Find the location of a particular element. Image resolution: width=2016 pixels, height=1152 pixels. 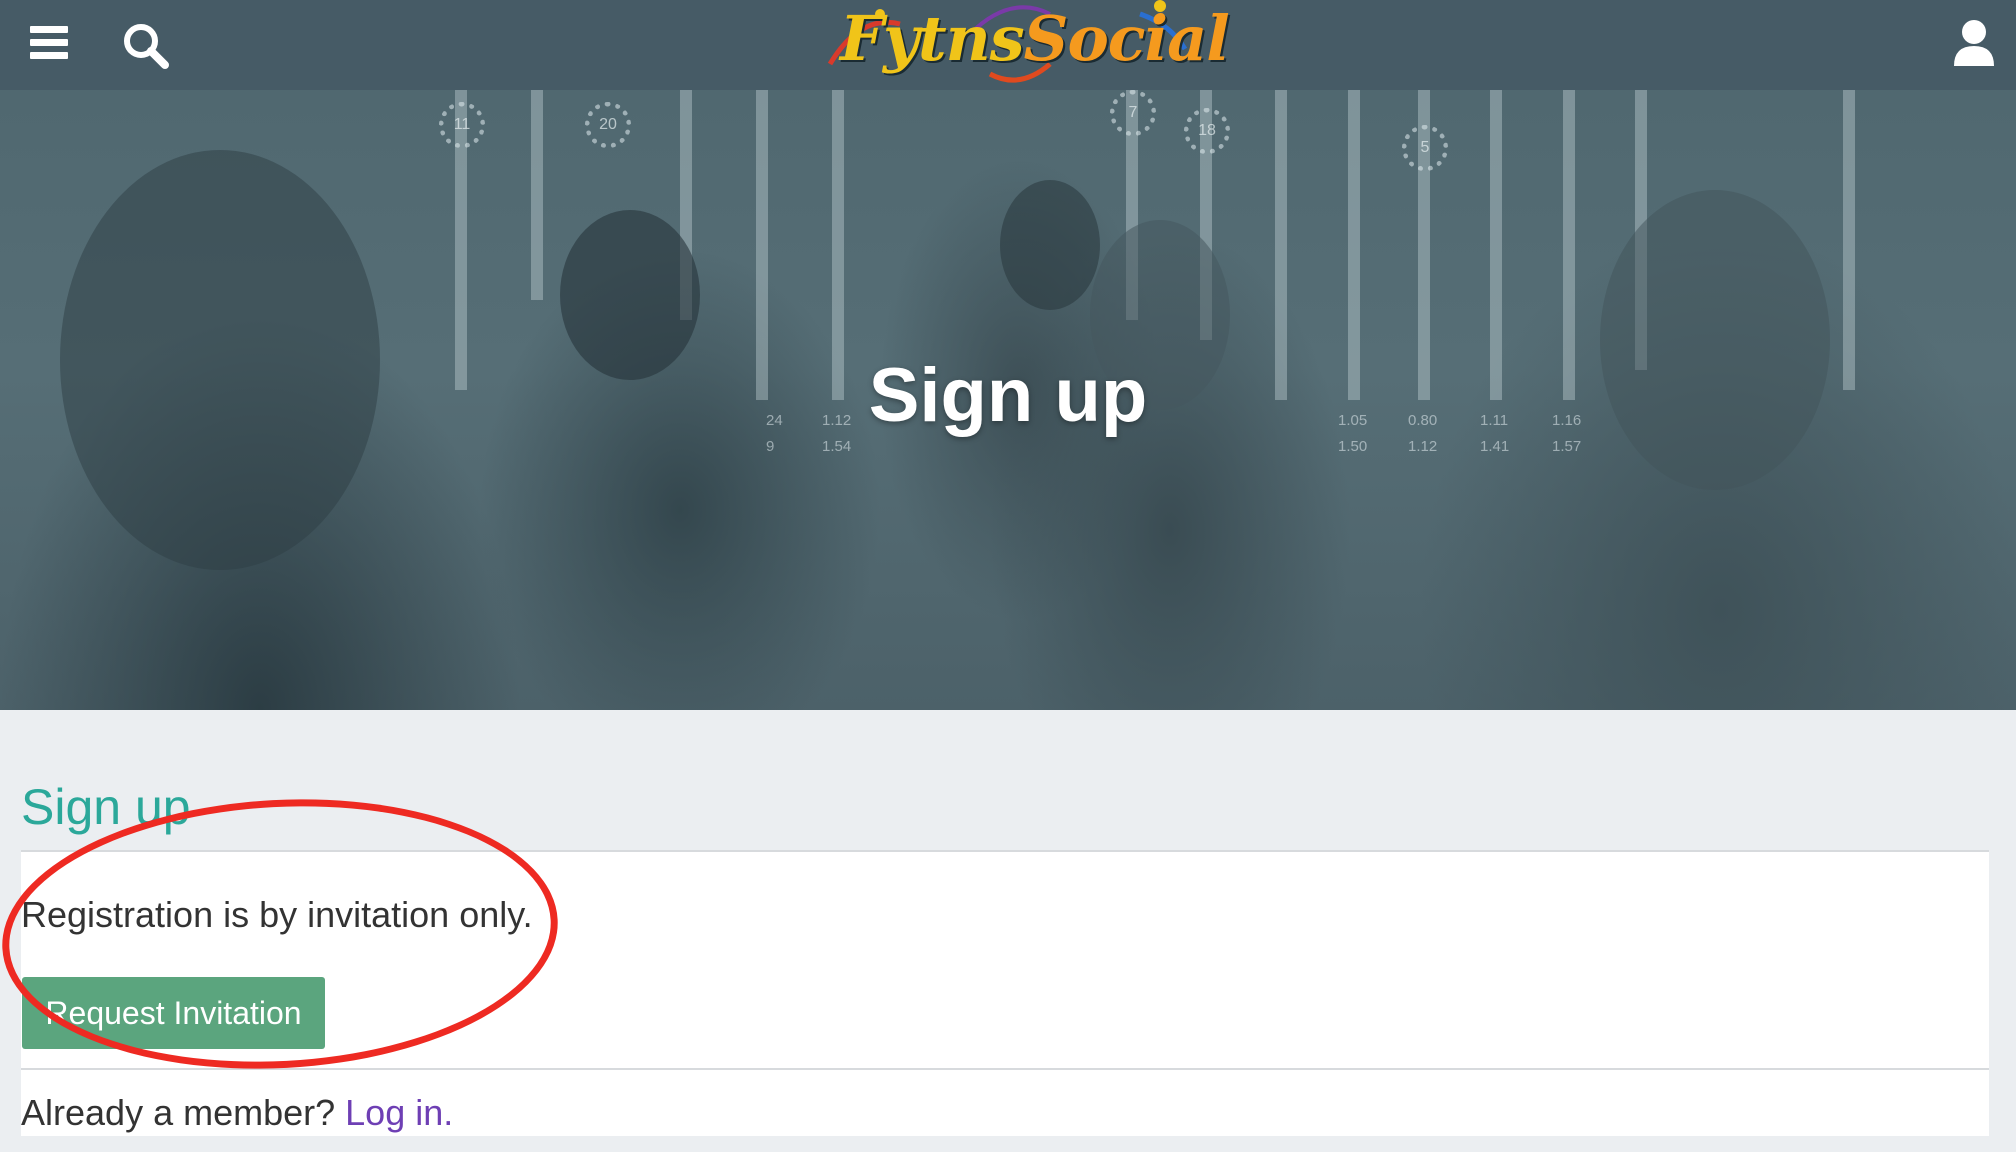

hamburger-menu-icon is located at coordinates (50, 43).